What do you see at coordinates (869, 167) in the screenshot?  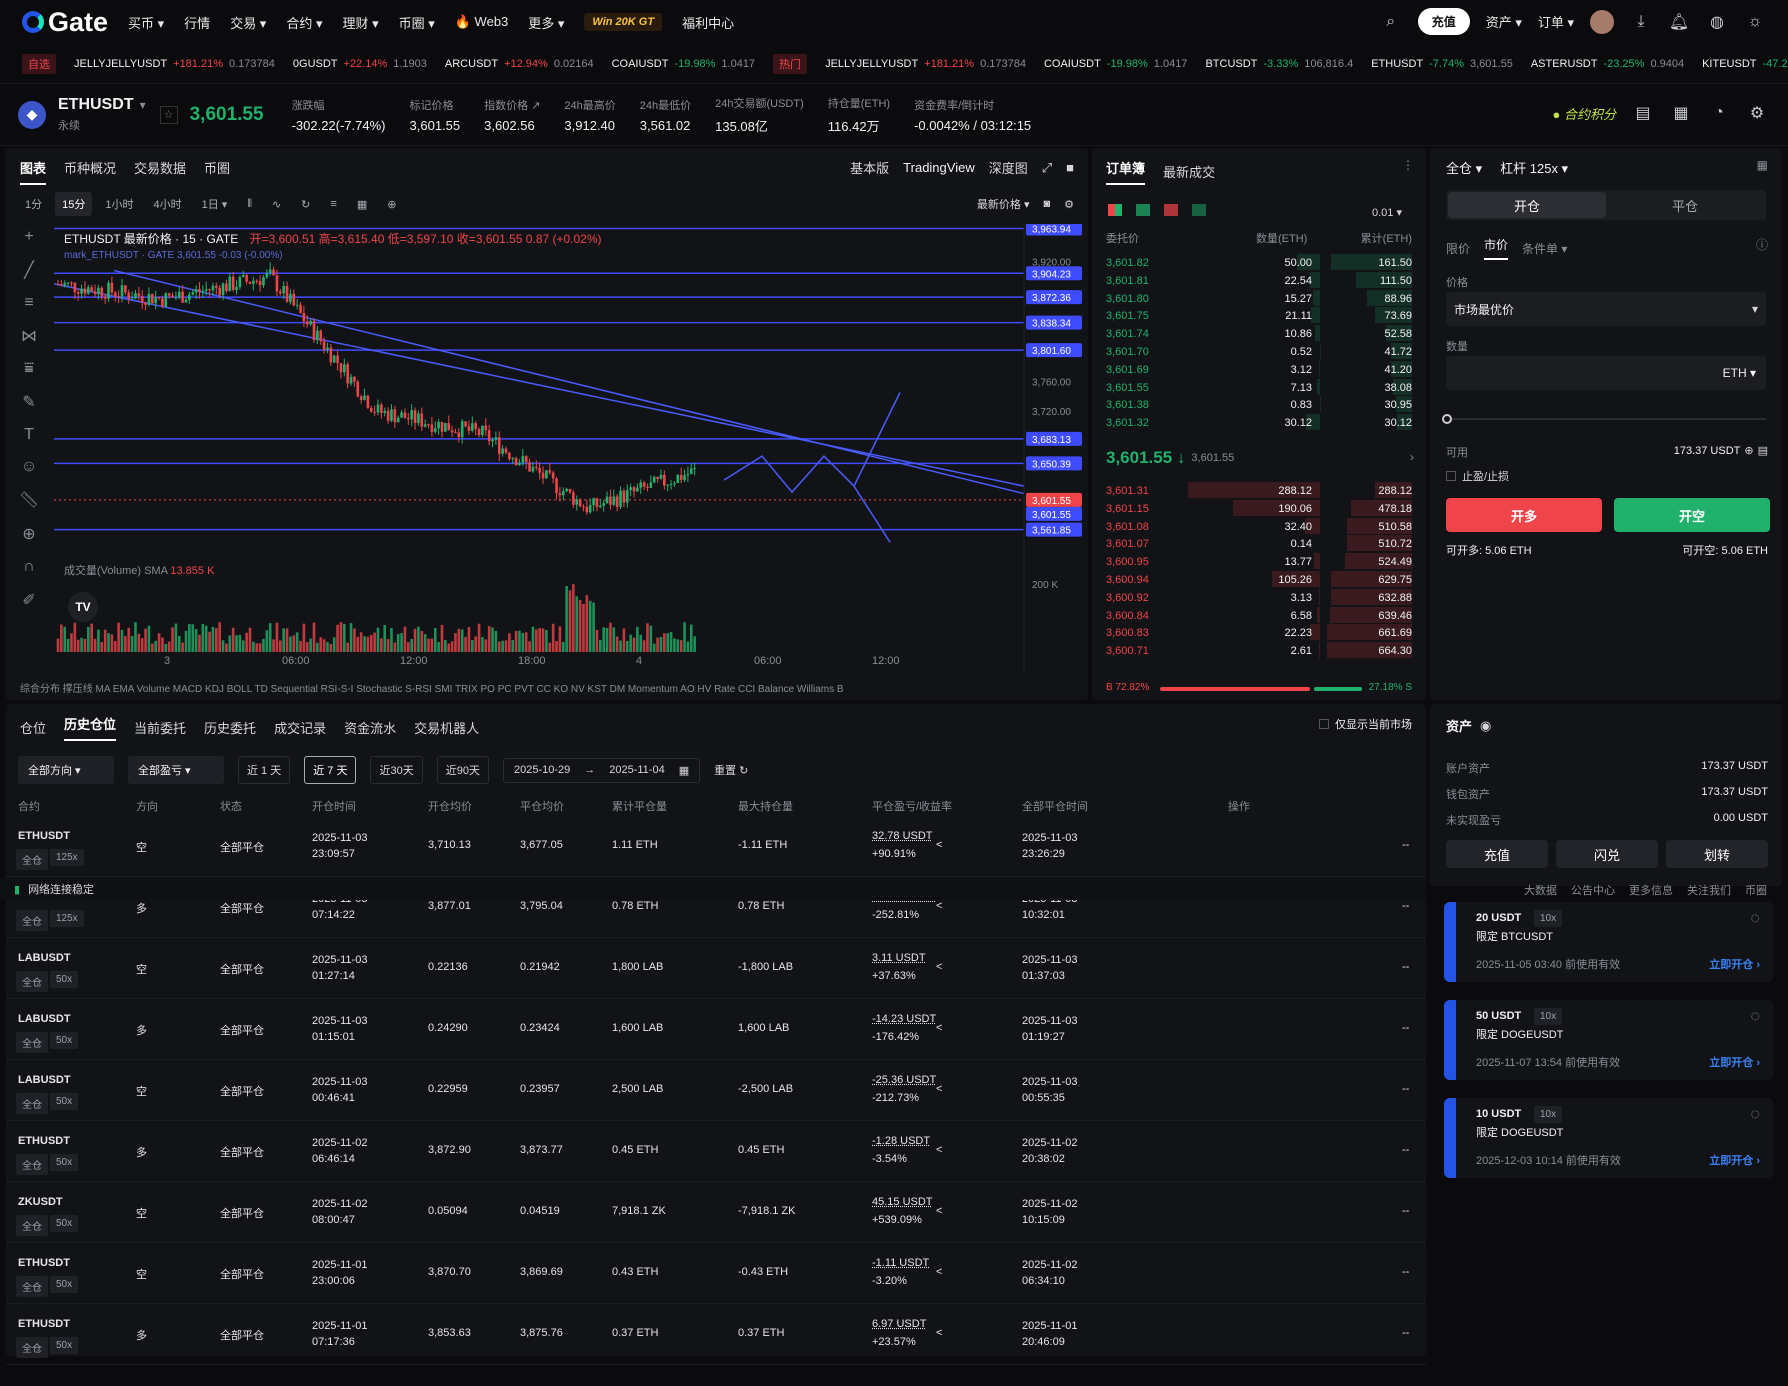 I see `view-basic: 基本版` at bounding box center [869, 167].